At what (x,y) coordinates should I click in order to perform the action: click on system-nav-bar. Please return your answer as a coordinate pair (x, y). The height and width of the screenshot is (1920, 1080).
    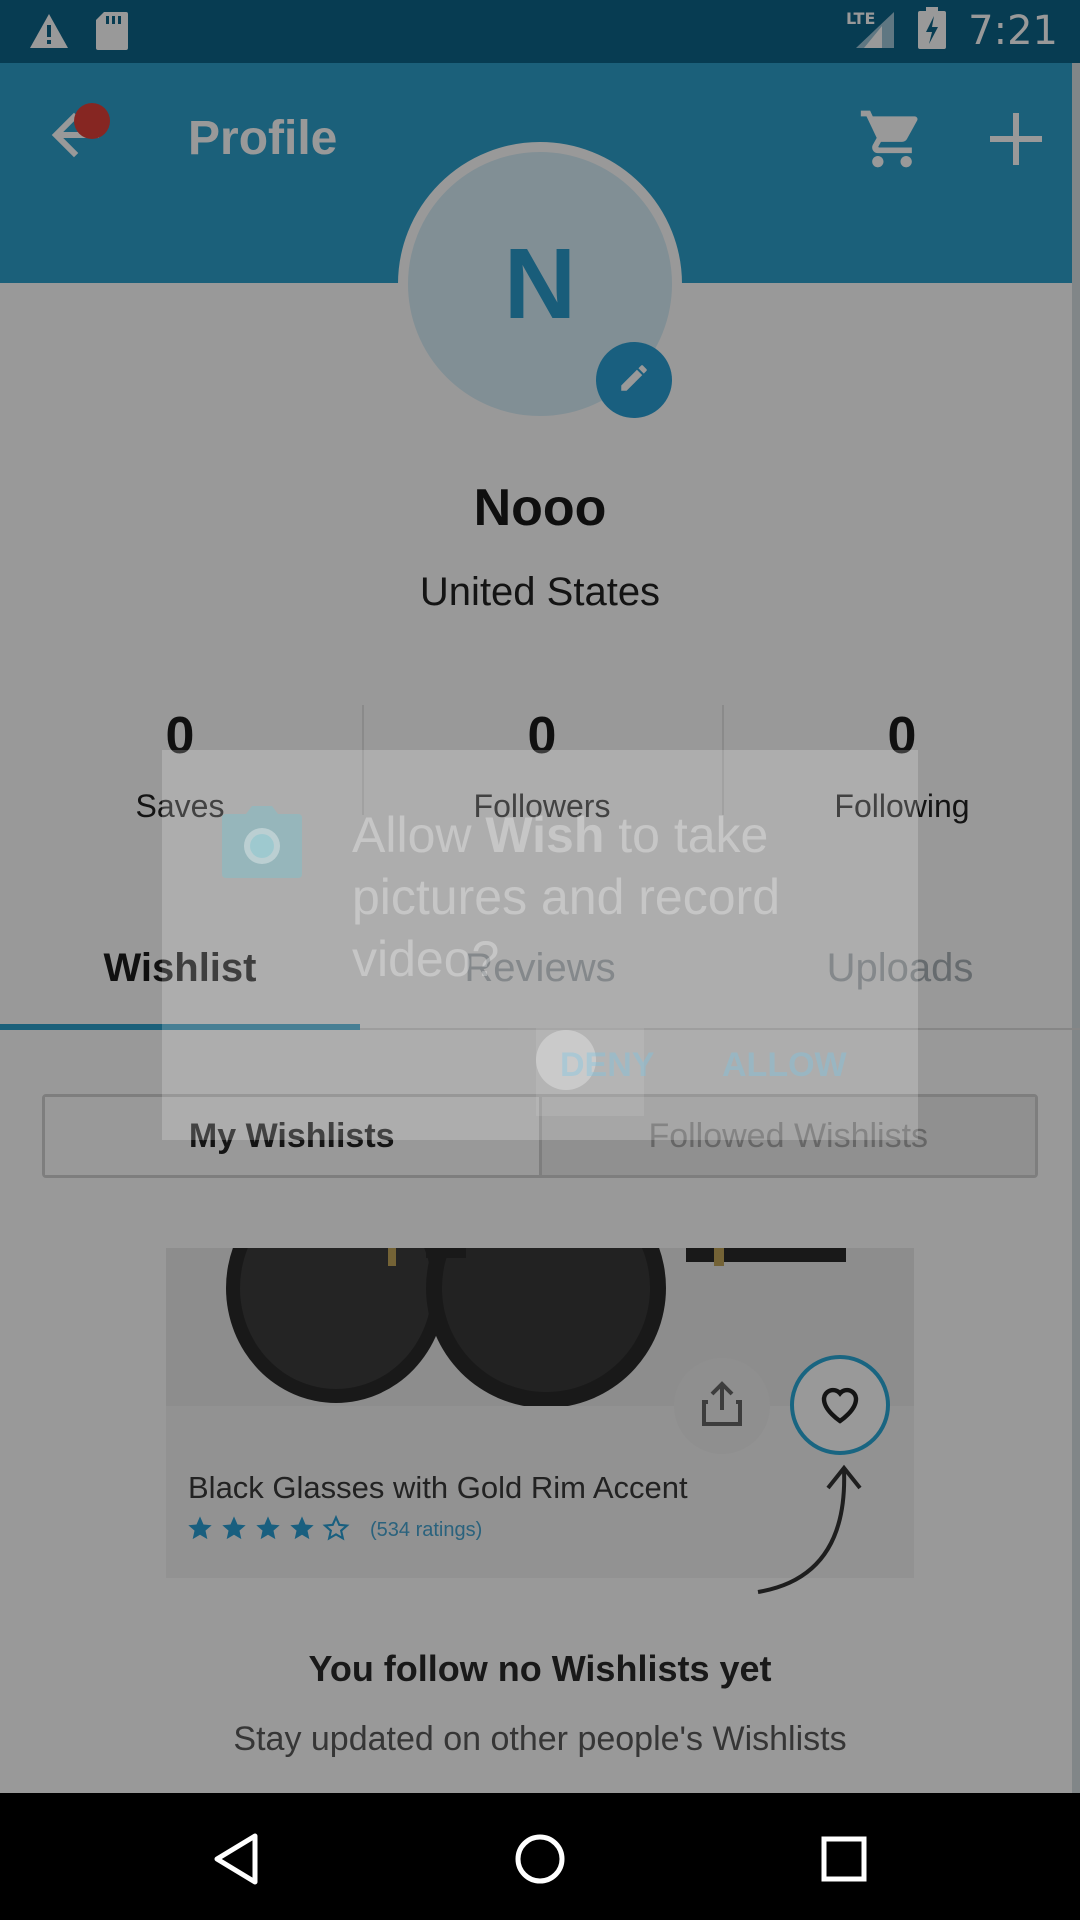
    Looking at the image, I should click on (540, 1856).